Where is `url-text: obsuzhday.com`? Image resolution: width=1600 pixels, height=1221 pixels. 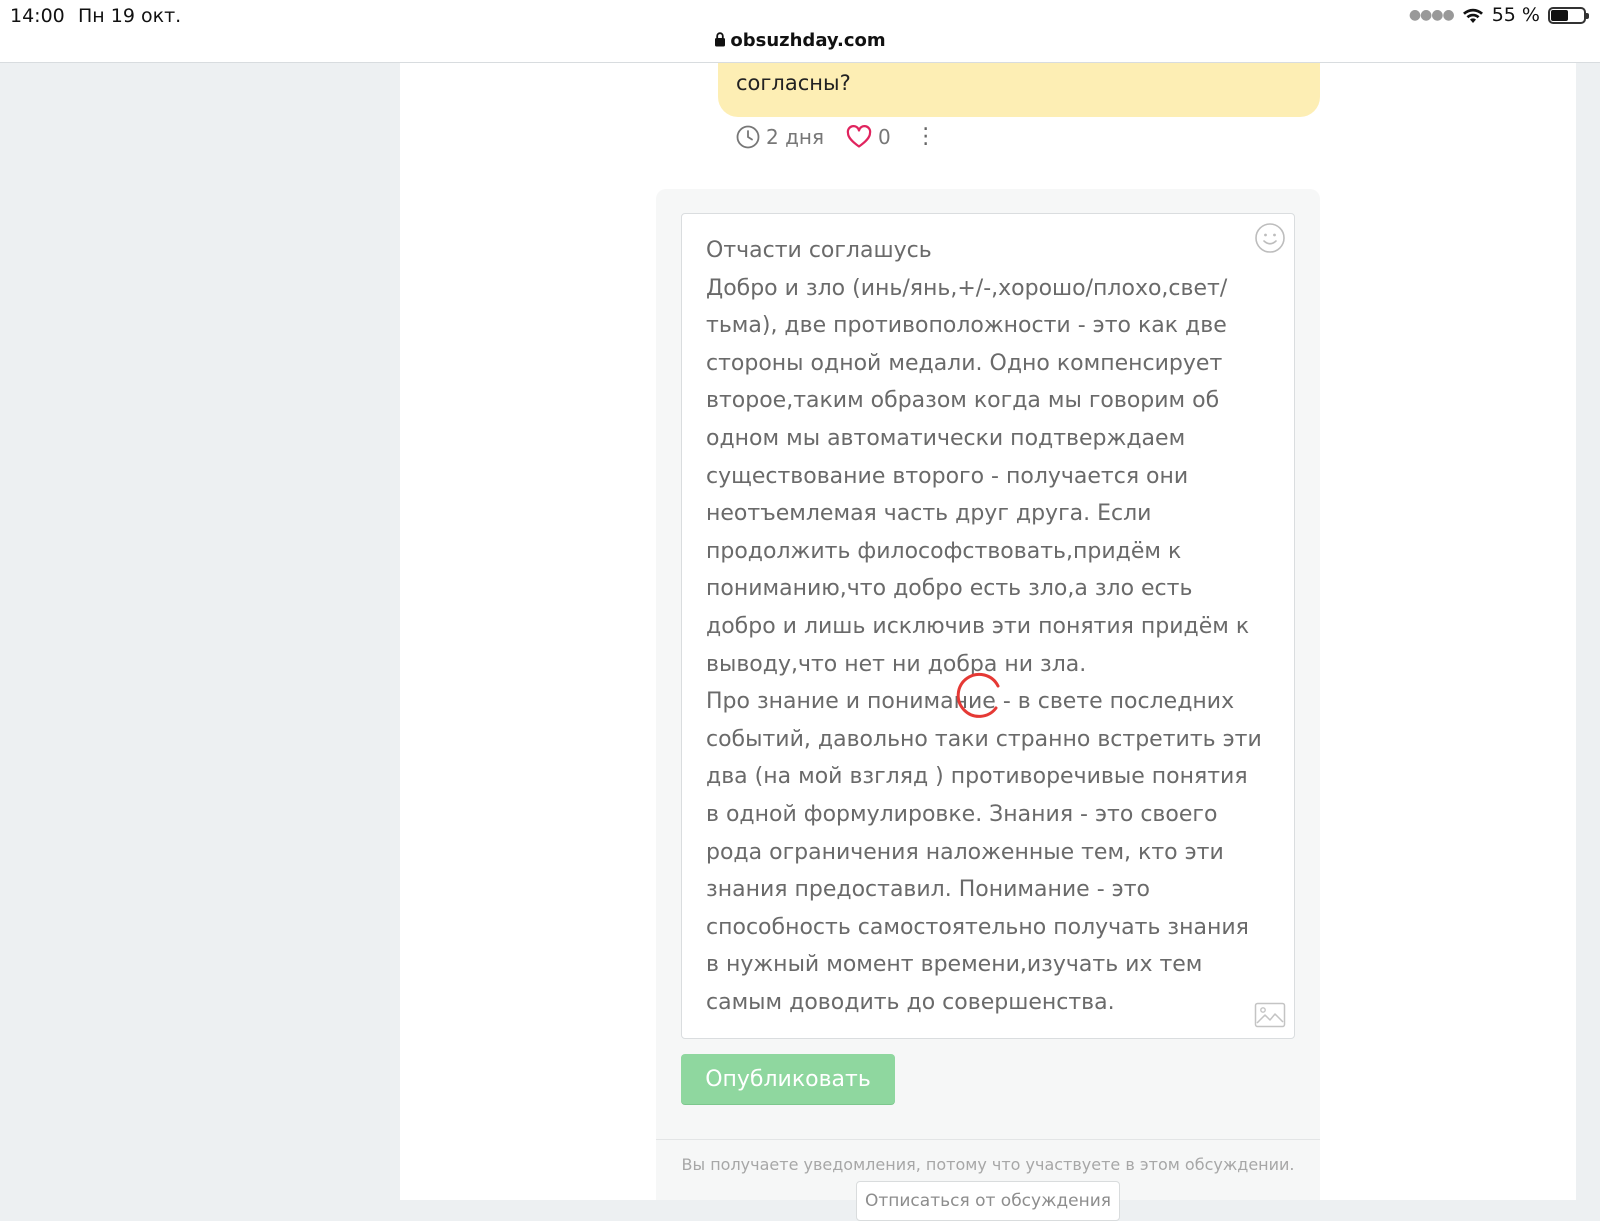 url-text: obsuzhday.com is located at coordinates (808, 40).